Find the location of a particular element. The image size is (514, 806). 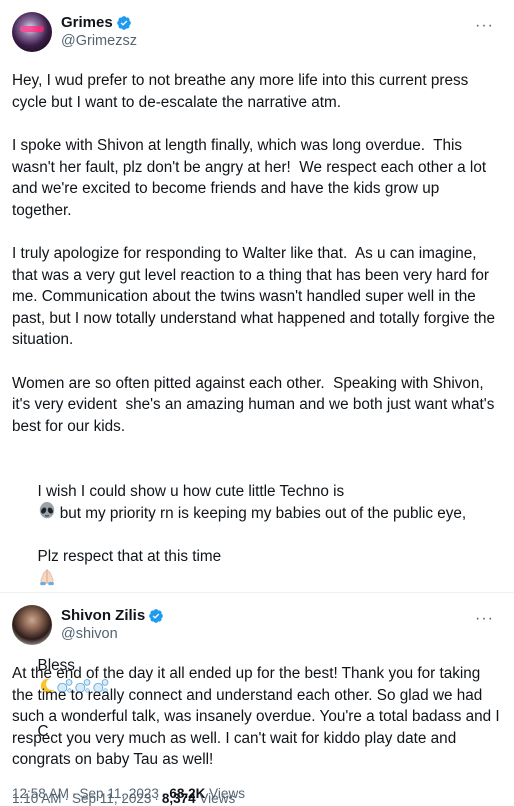

tweet-time: 1:10 AM is located at coordinates (37, 798).